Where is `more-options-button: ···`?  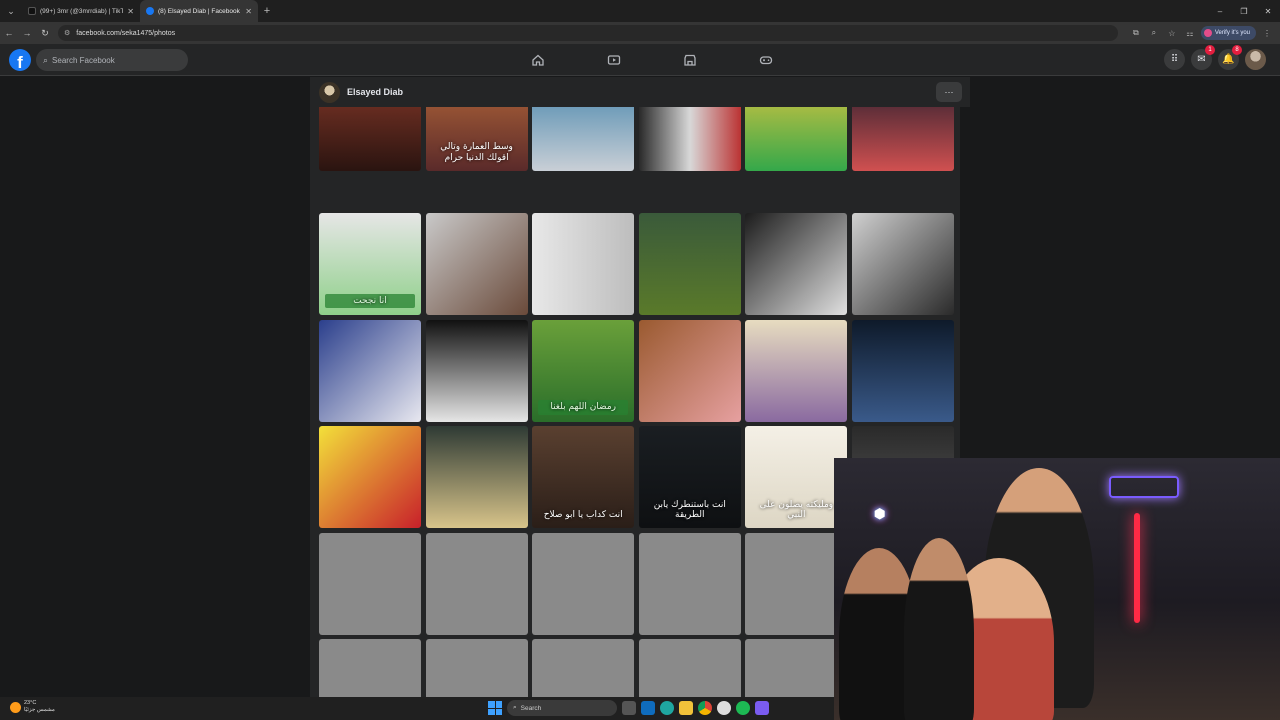
more-options-button: ··· is located at coordinates (949, 92).